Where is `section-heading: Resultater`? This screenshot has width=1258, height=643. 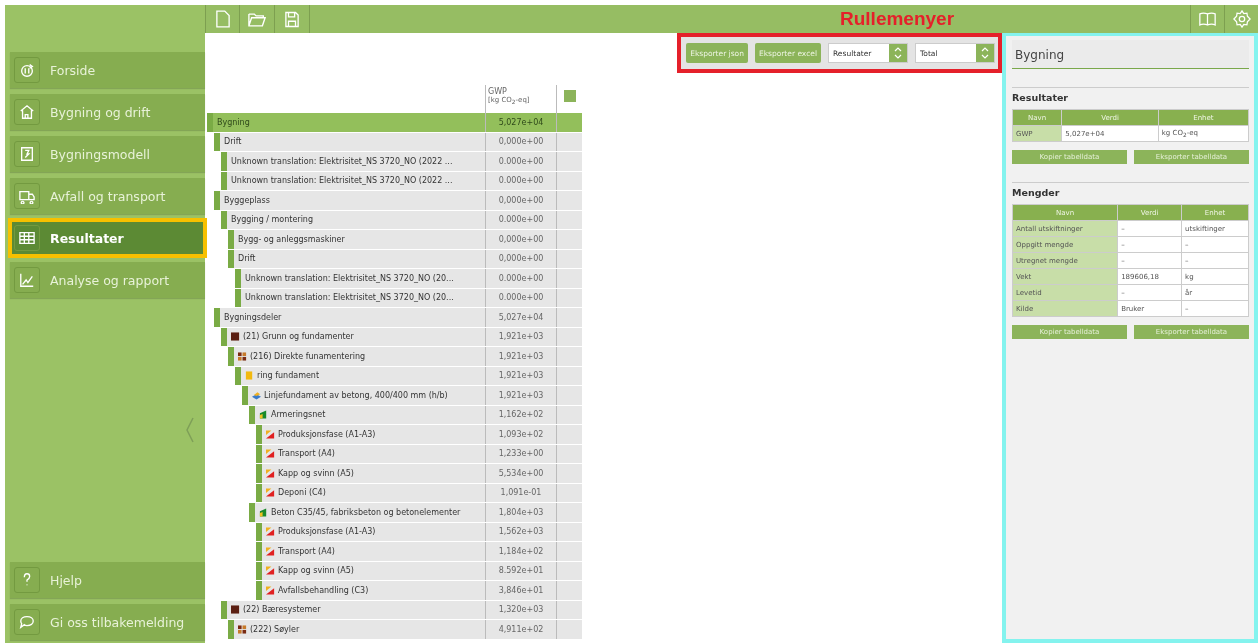
section-heading: Resultater is located at coordinates (1041, 97).